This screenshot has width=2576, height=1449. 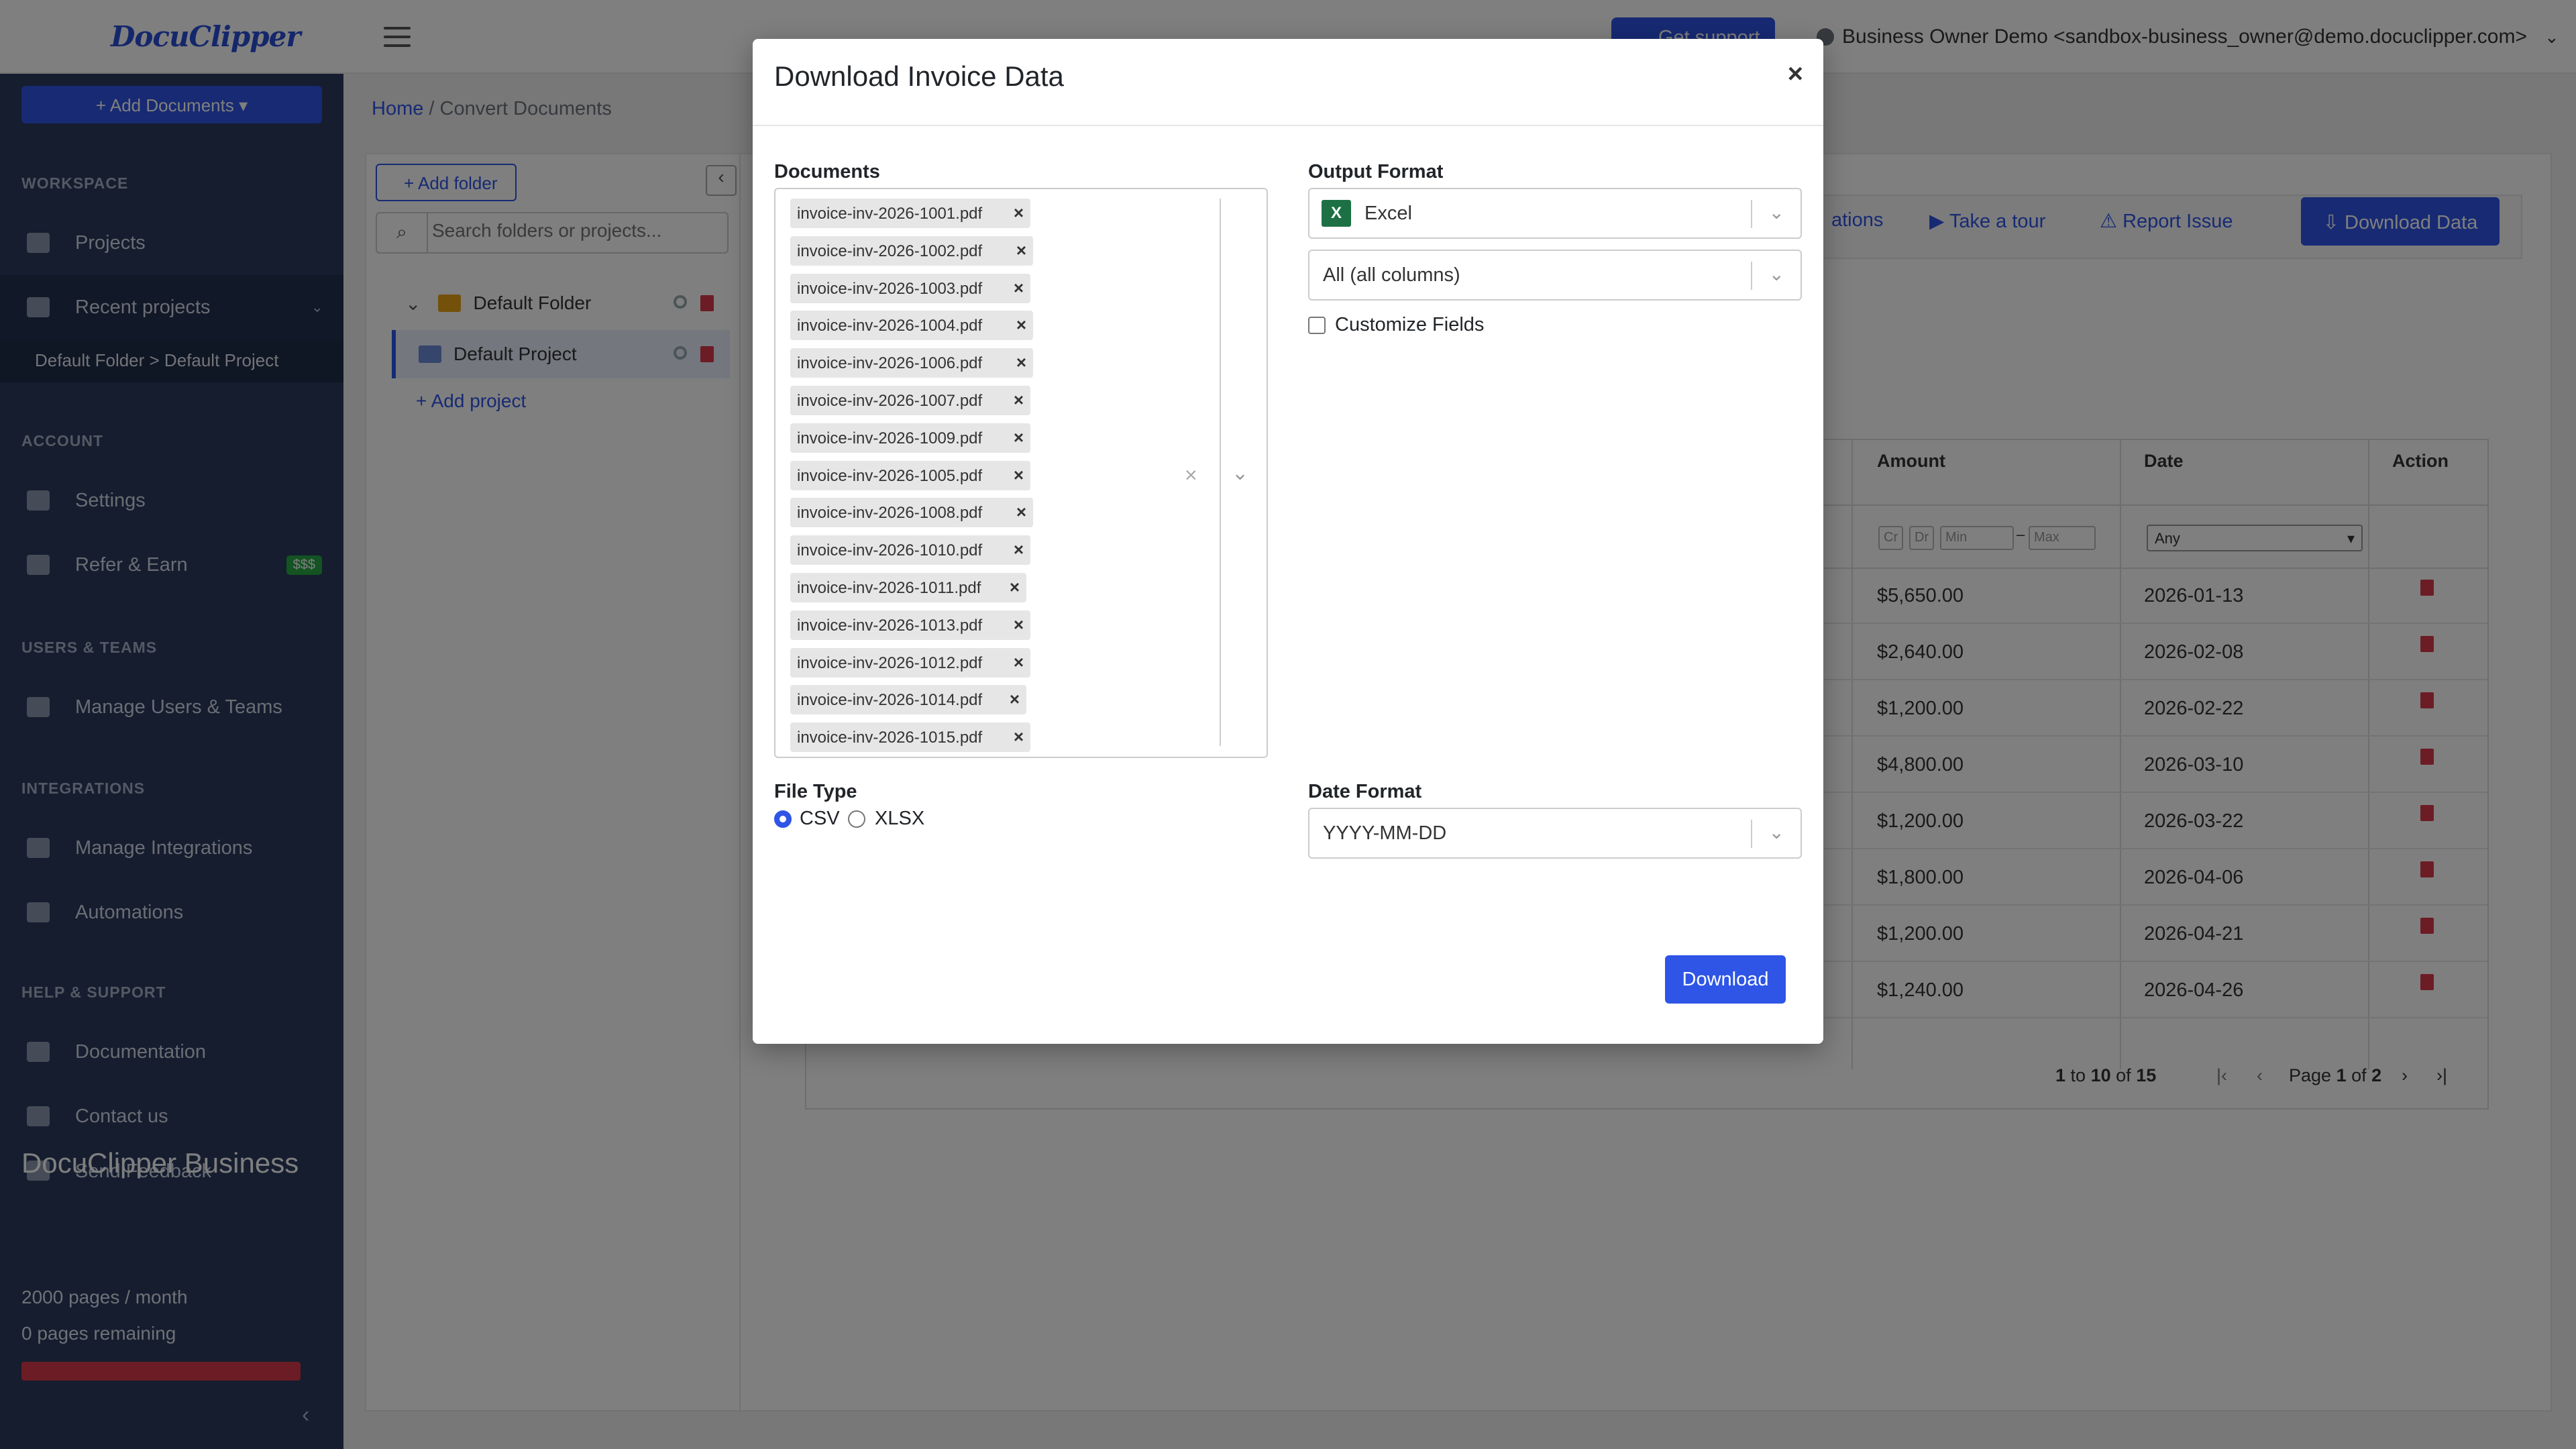 I want to click on document-tag: invoice-inv-2026-1004.pdf ×, so click(x=911, y=326).